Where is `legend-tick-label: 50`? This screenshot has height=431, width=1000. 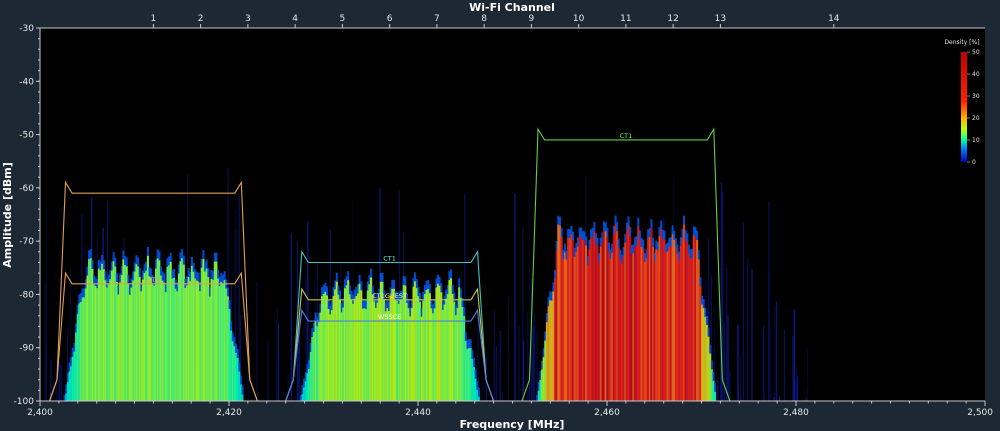
legend-tick-label: 50 is located at coordinates (976, 52).